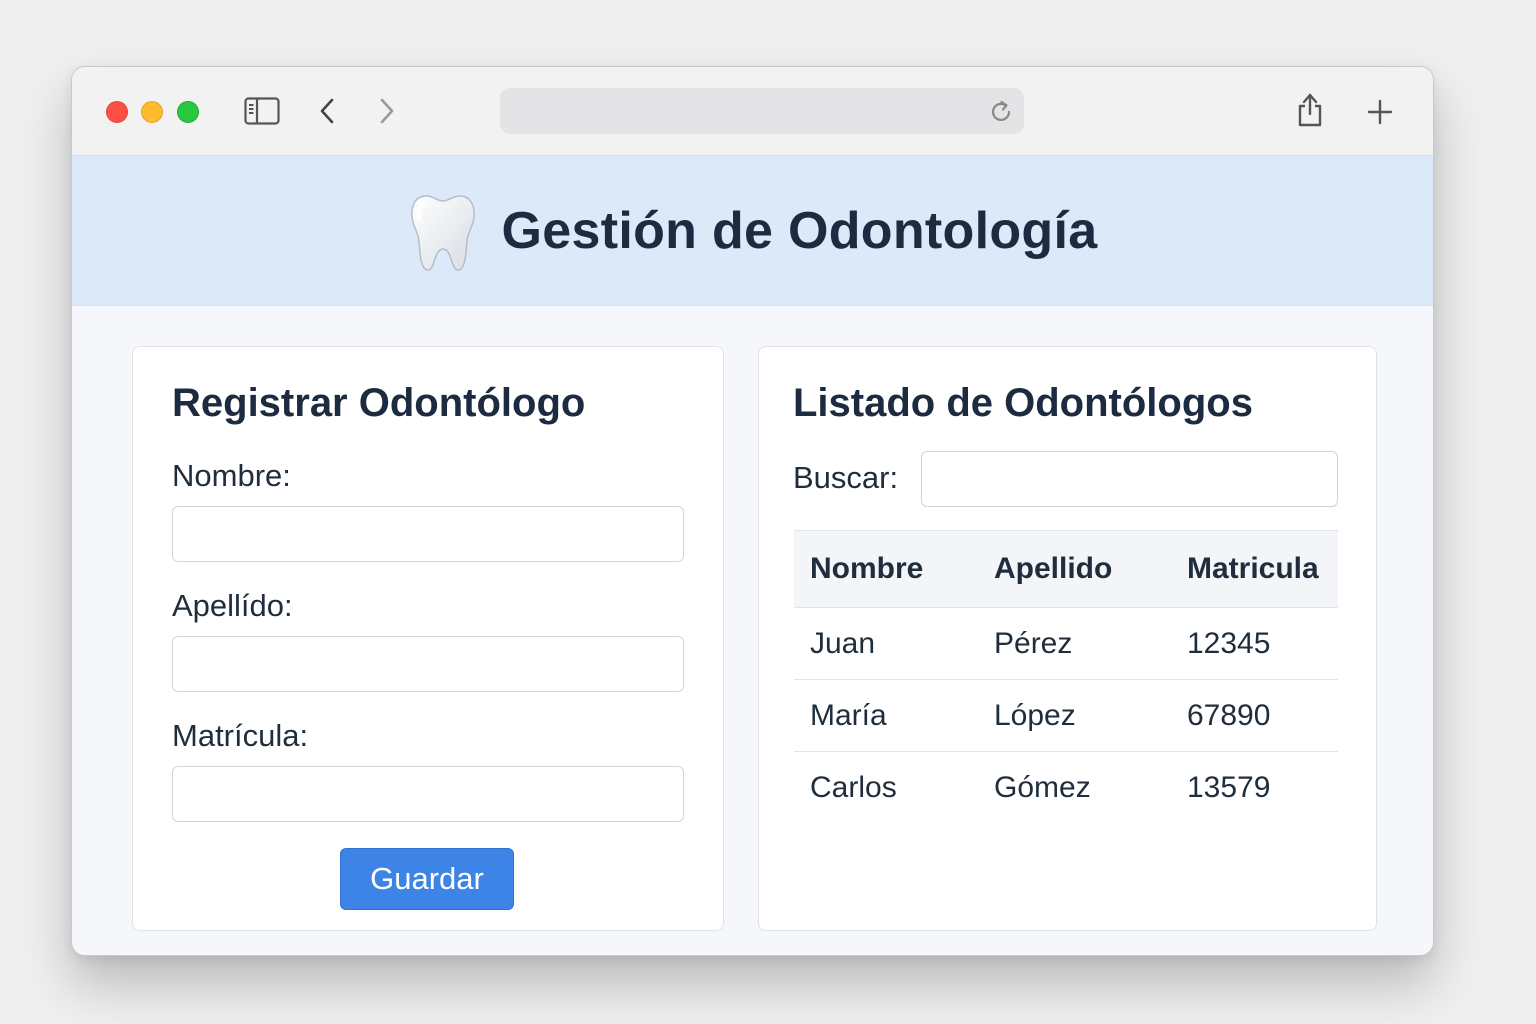 This screenshot has width=1536, height=1024. Describe the element at coordinates (886, 715) in the screenshot. I see `cell-nombre: María` at that location.